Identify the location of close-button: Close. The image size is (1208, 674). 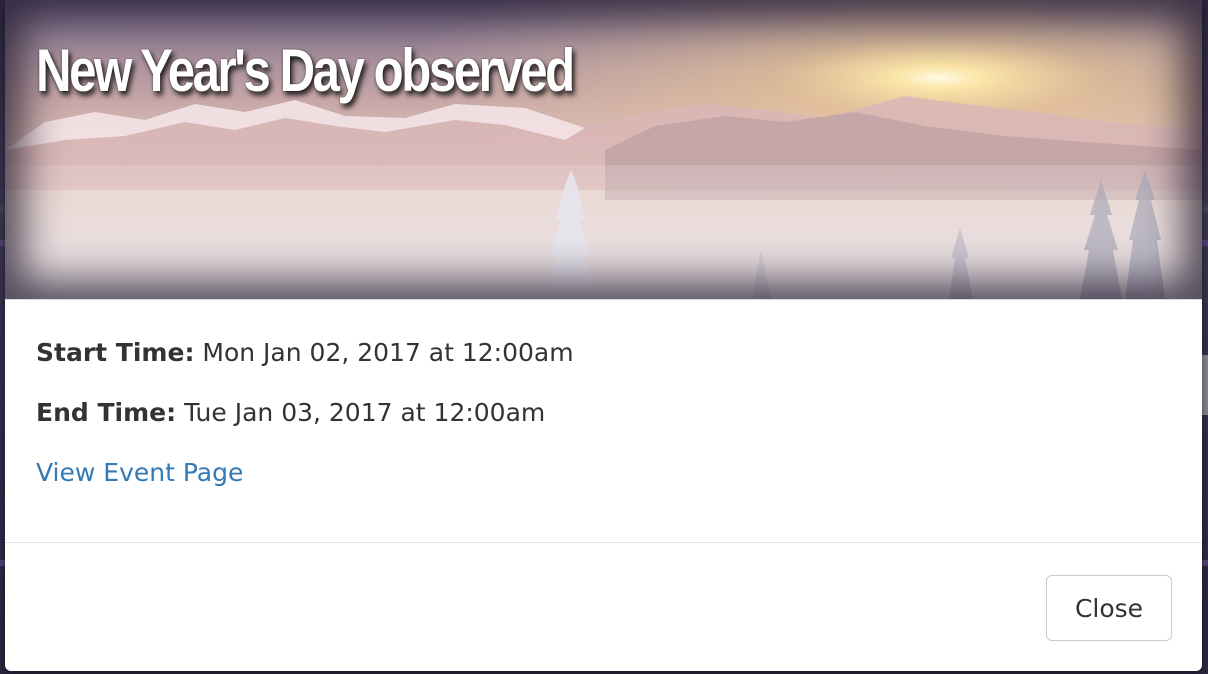
(1109, 608).